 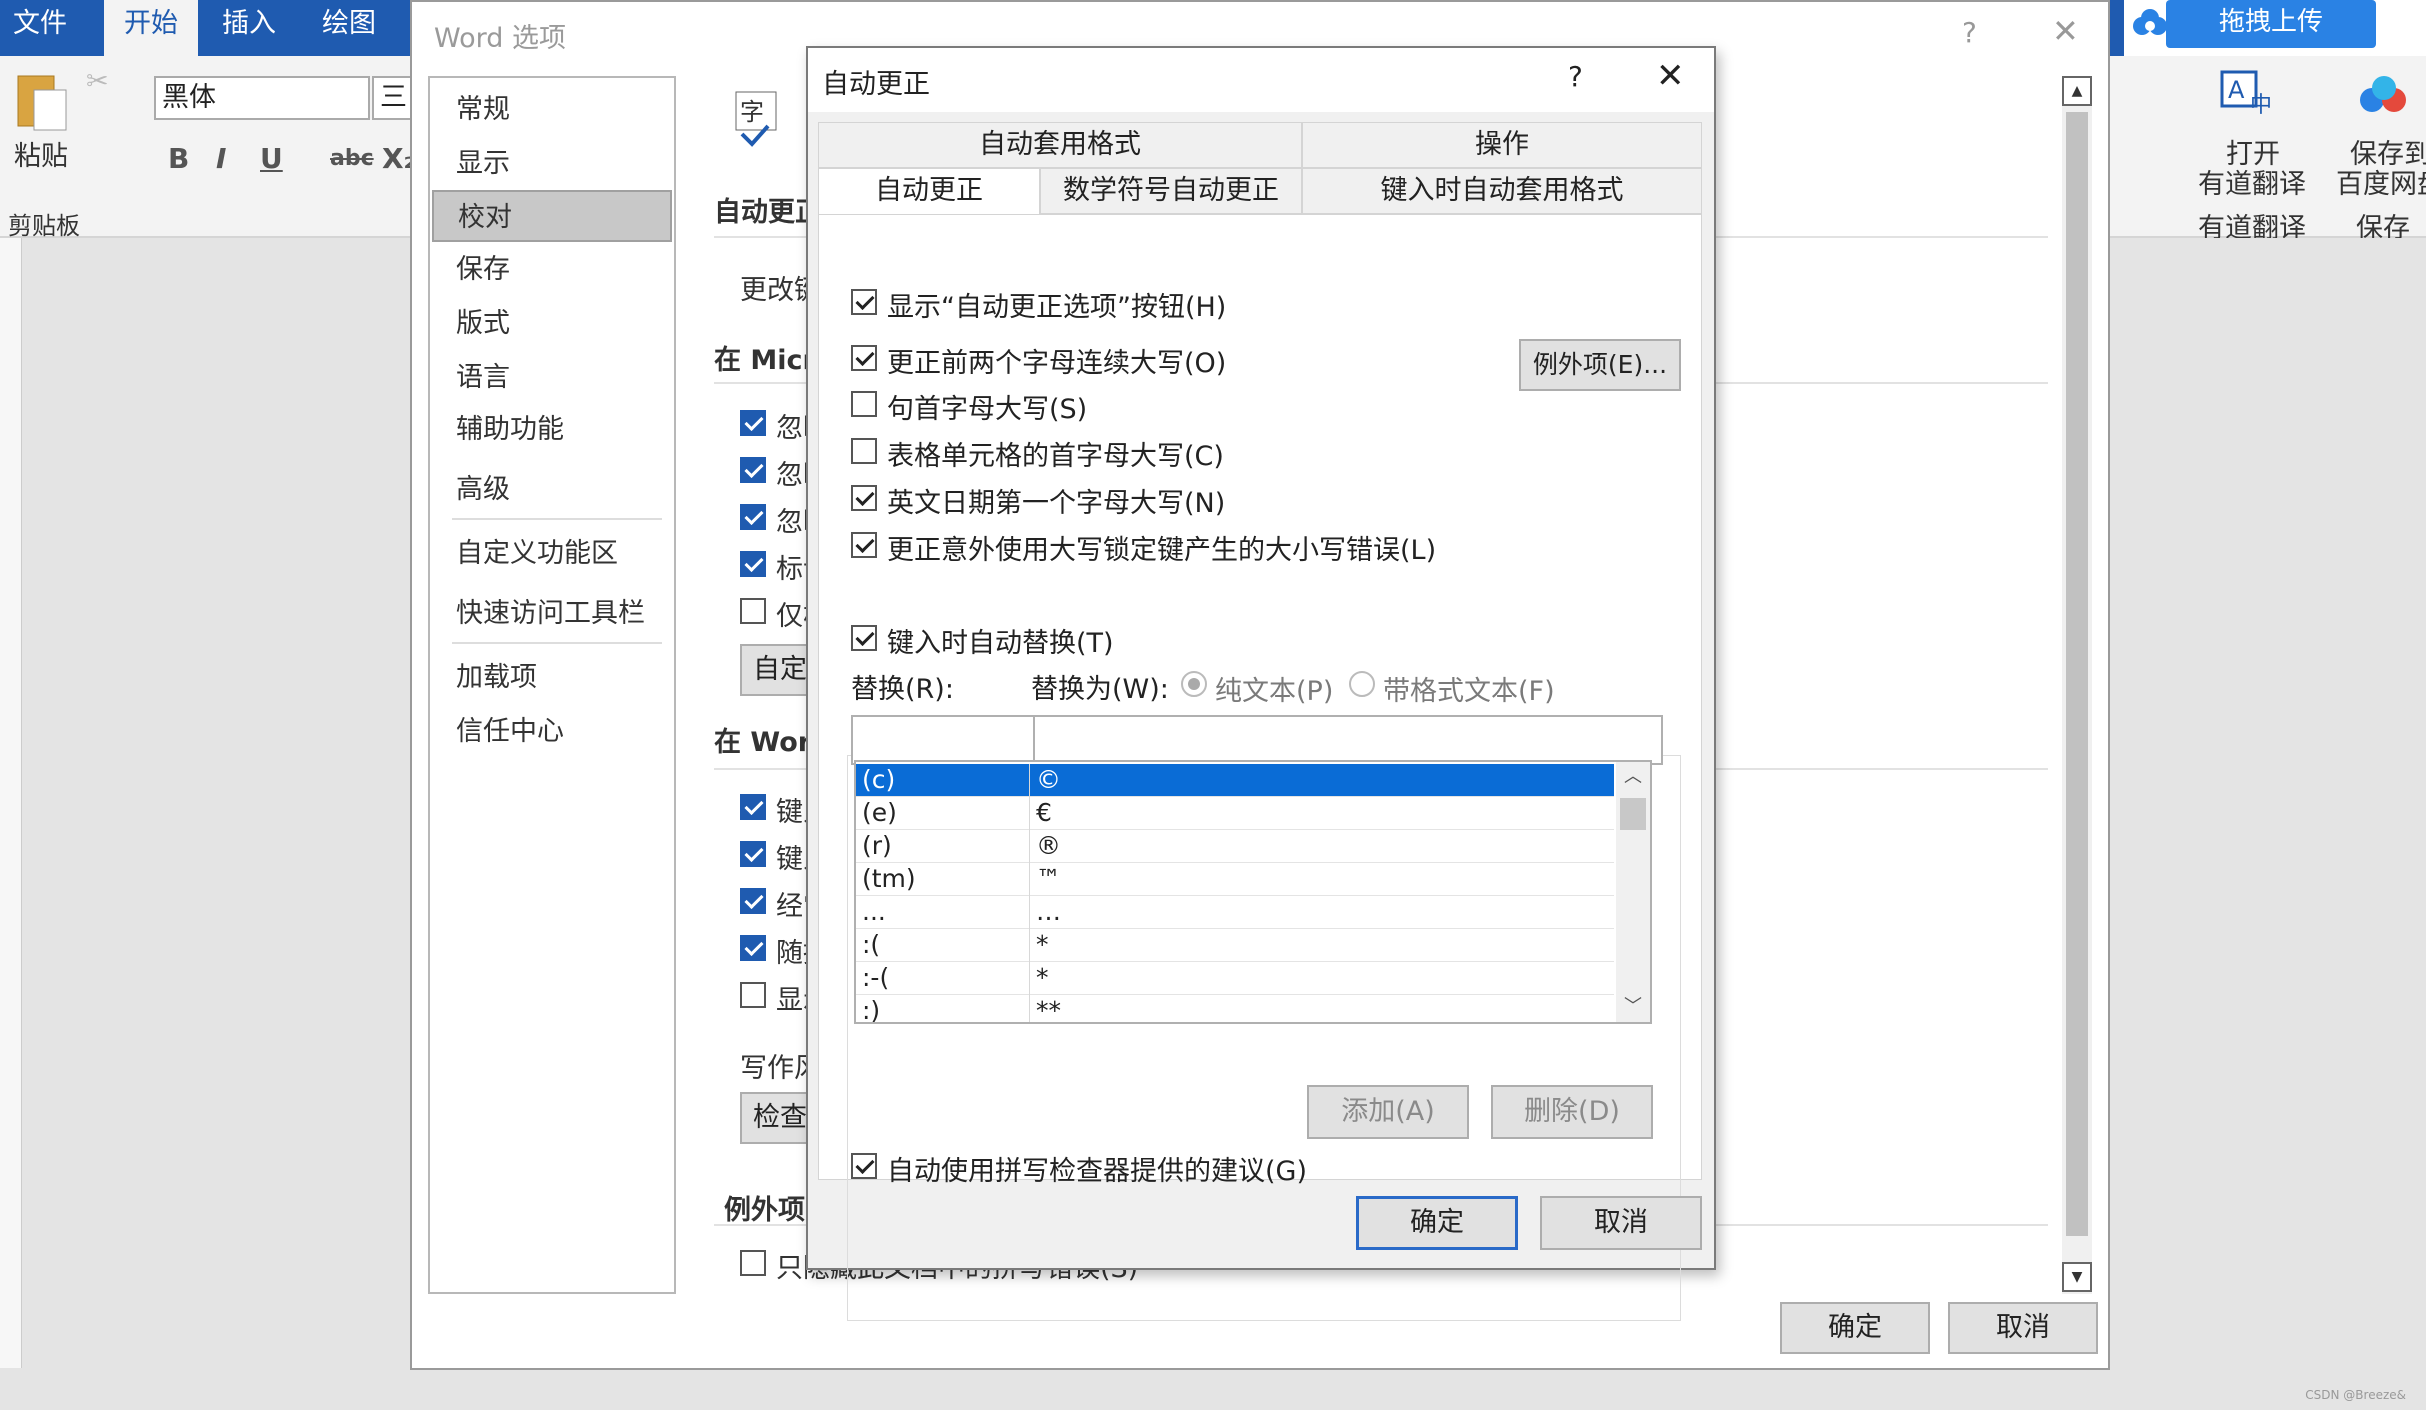 What do you see at coordinates (500, 38) in the screenshot?
I see `word-options-title: Word 选项` at bounding box center [500, 38].